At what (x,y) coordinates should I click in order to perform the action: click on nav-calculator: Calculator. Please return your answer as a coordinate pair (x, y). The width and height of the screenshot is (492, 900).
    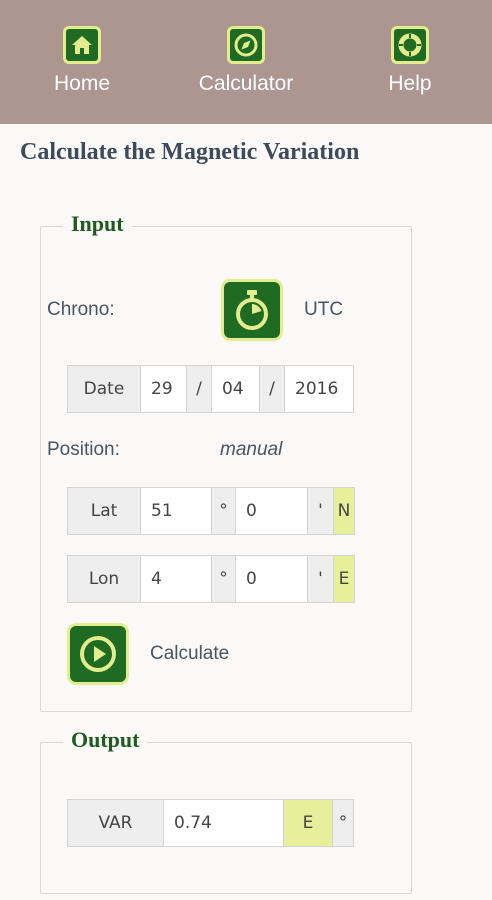
    Looking at the image, I should click on (246, 61).